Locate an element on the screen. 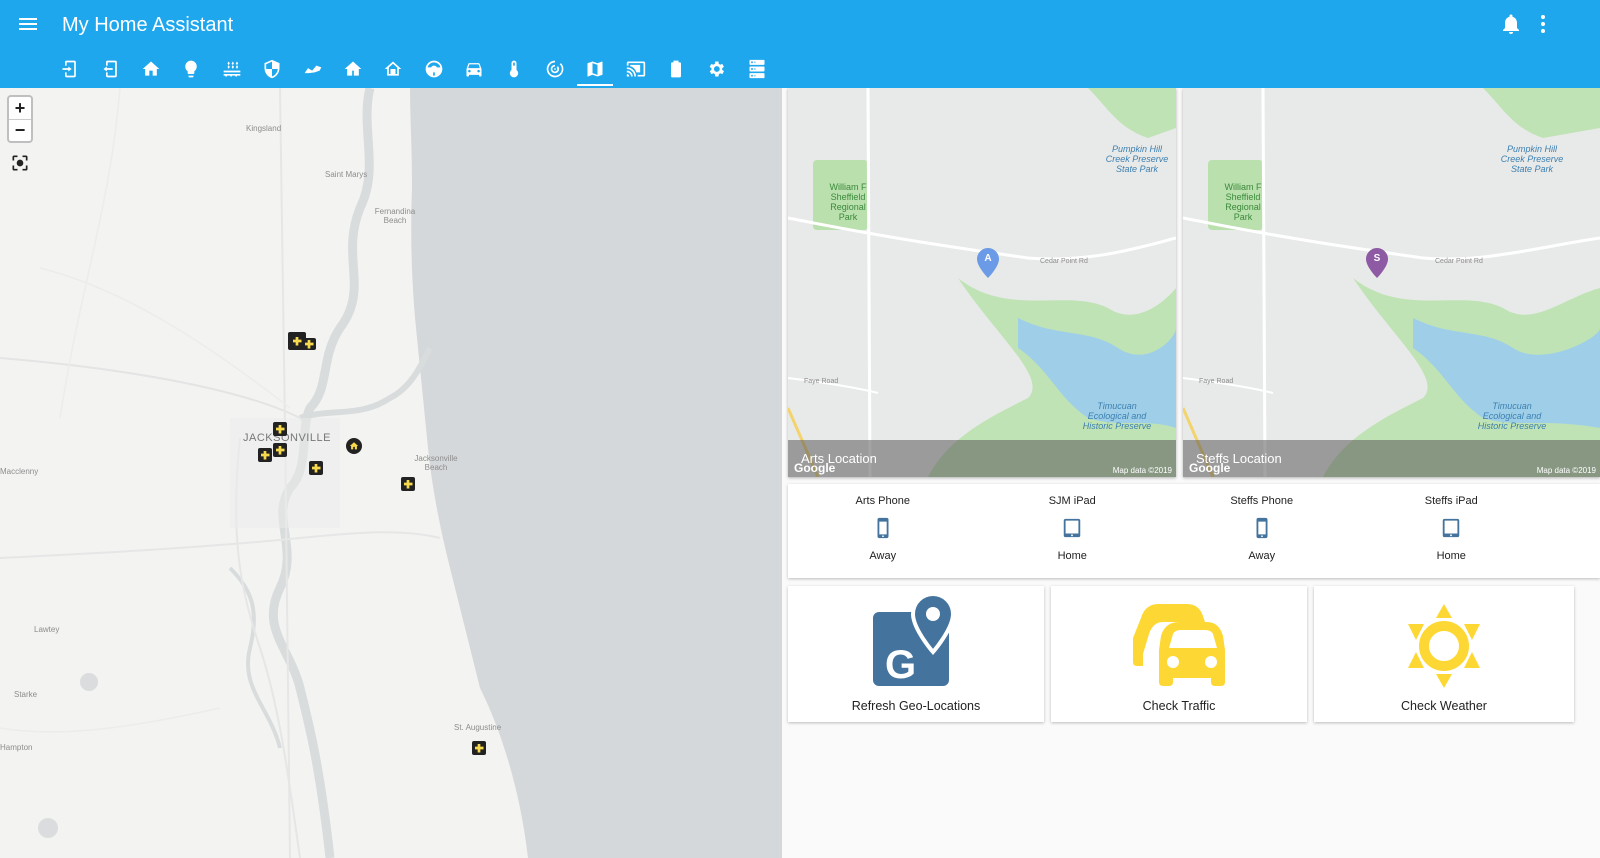  map-label-macclenny: Macclenny is located at coordinates (19, 471).